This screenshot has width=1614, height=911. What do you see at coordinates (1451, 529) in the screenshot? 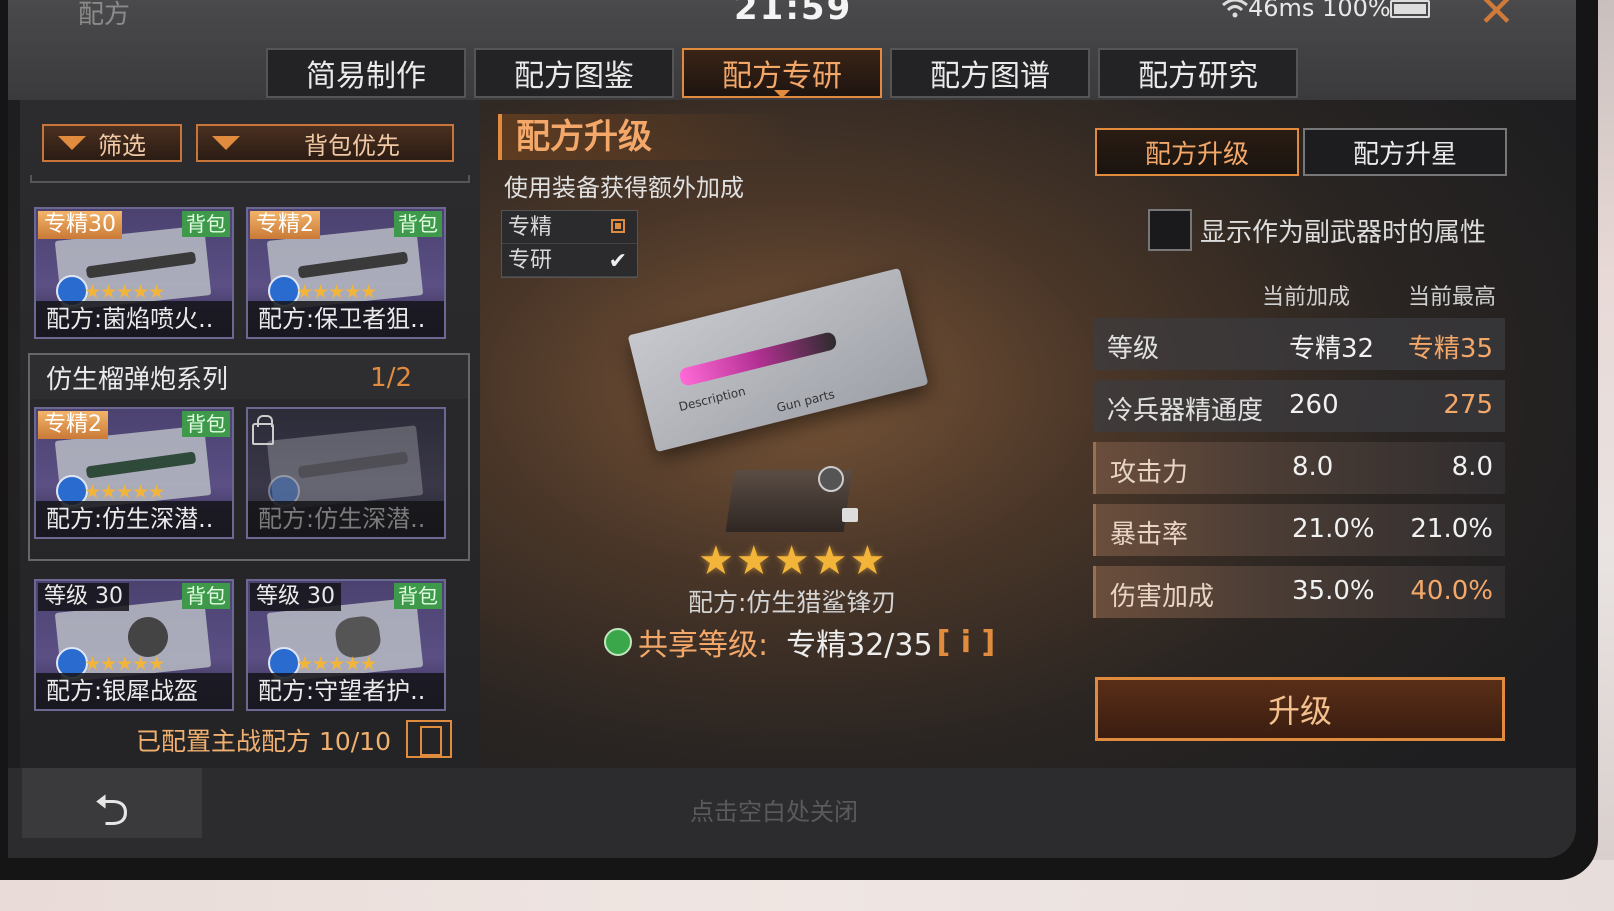
I see `stat-max: 21.0%` at bounding box center [1451, 529].